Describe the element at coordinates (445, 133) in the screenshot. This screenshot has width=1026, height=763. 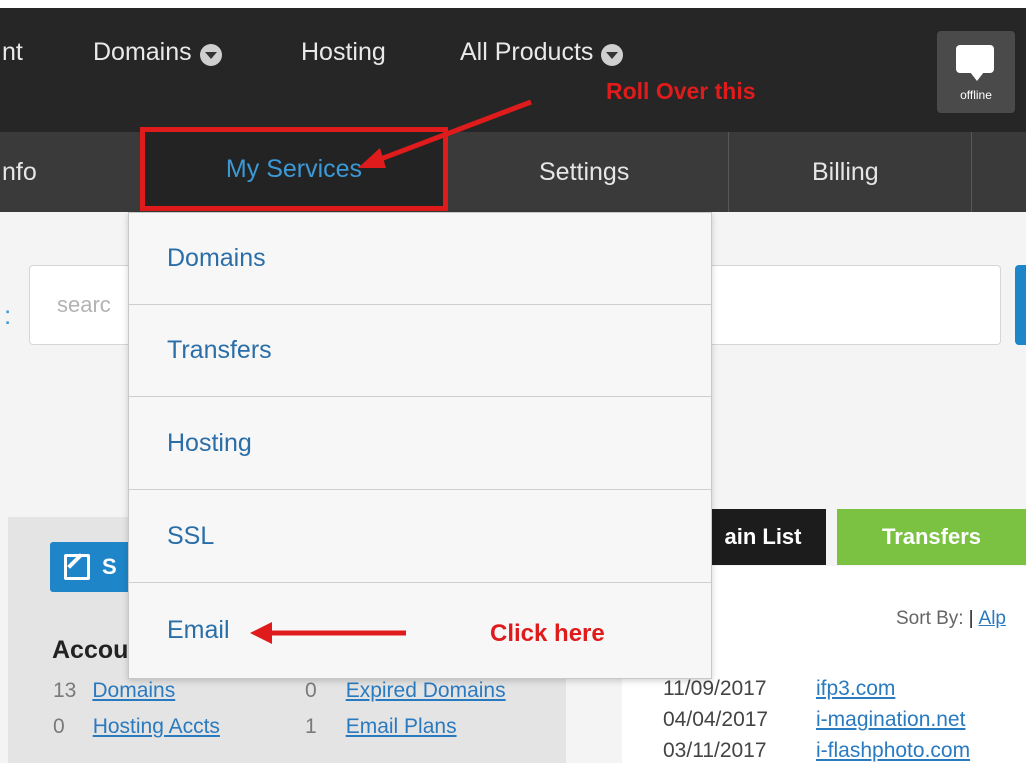
I see `roll-over-arrow-icon` at that location.